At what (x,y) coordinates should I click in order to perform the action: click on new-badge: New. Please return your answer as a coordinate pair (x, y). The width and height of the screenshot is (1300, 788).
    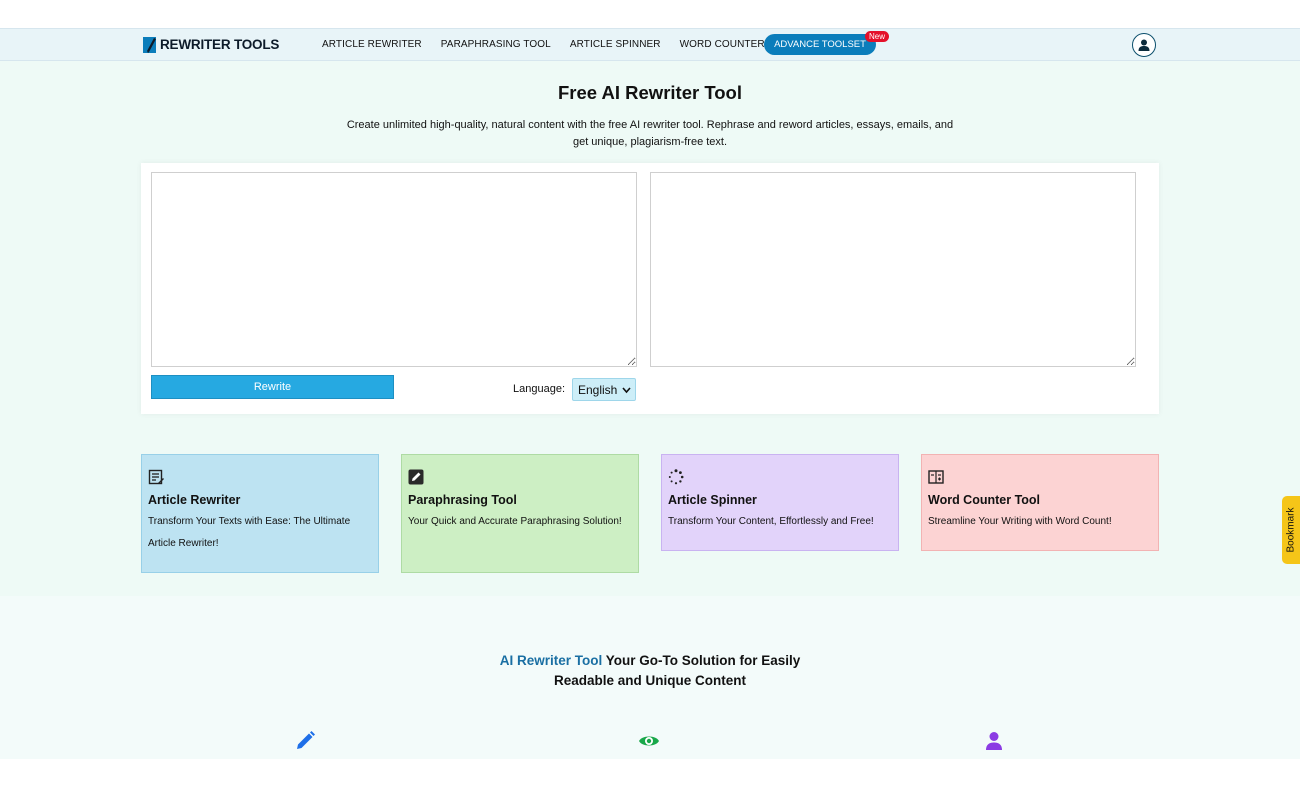
    Looking at the image, I should click on (877, 36).